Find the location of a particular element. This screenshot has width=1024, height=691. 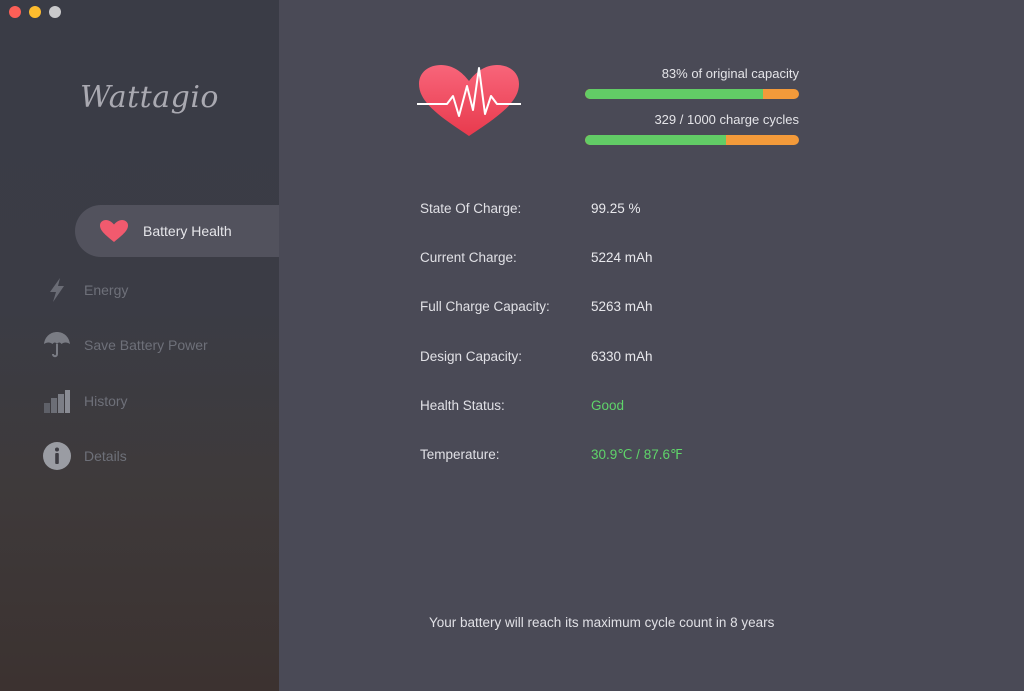

sidebar-item-details: Details is located at coordinates (160, 456).